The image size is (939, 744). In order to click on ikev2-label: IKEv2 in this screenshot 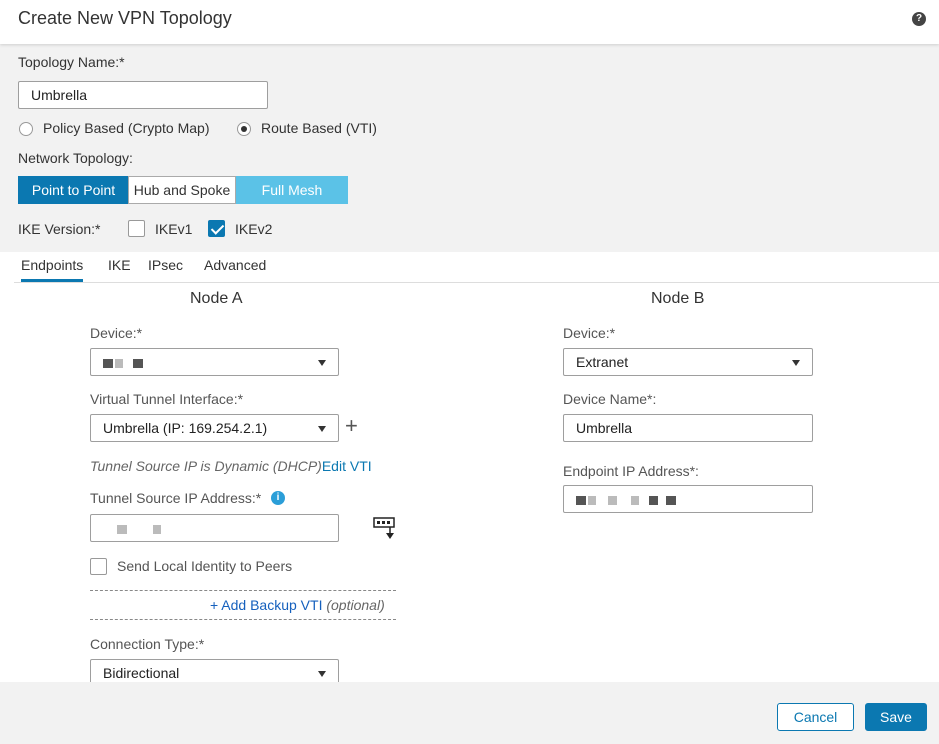, I will do `click(253, 229)`.